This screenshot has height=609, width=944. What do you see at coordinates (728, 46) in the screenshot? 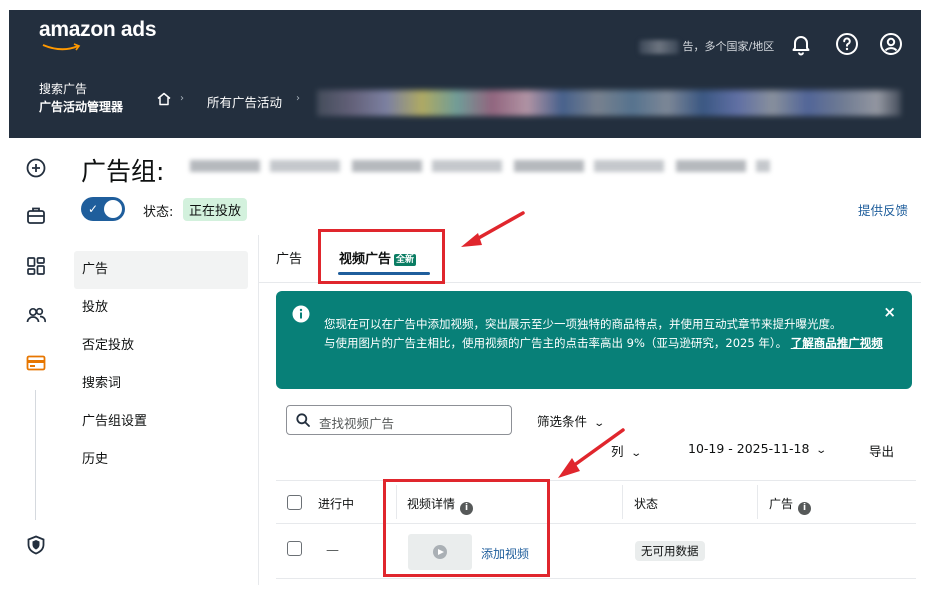
I see `account-text: 告，多个国家/地区` at bounding box center [728, 46].